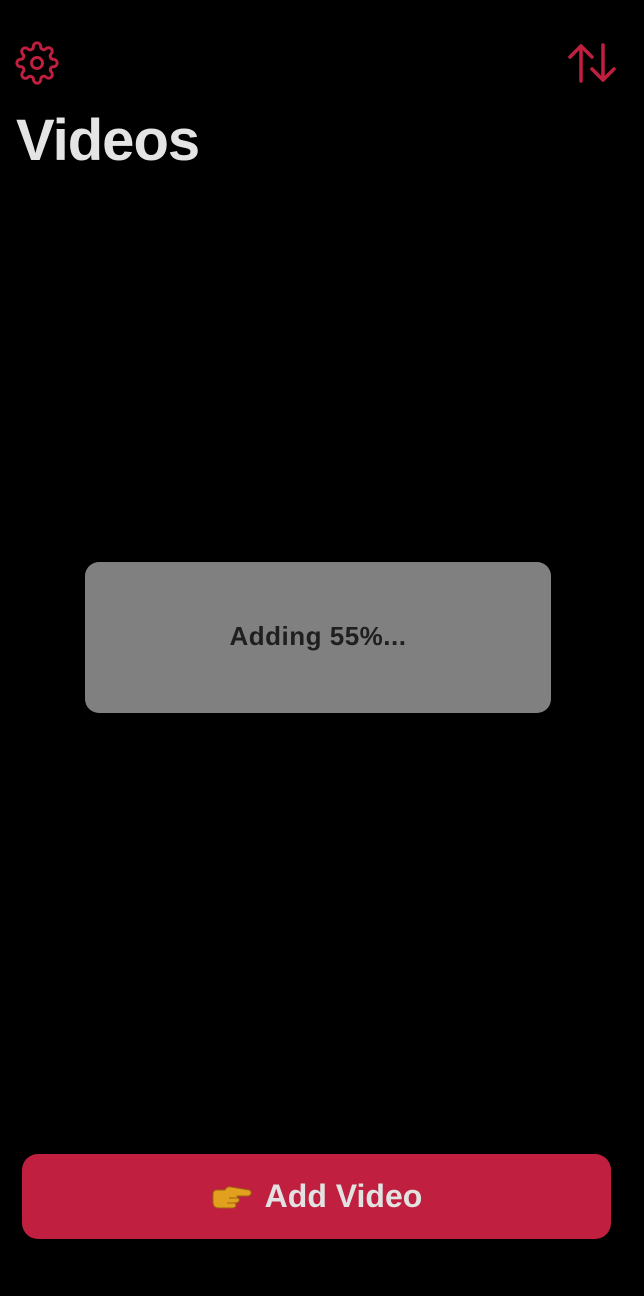 The width and height of the screenshot is (644, 1296). I want to click on add-video-button: Add Video, so click(316, 1196).